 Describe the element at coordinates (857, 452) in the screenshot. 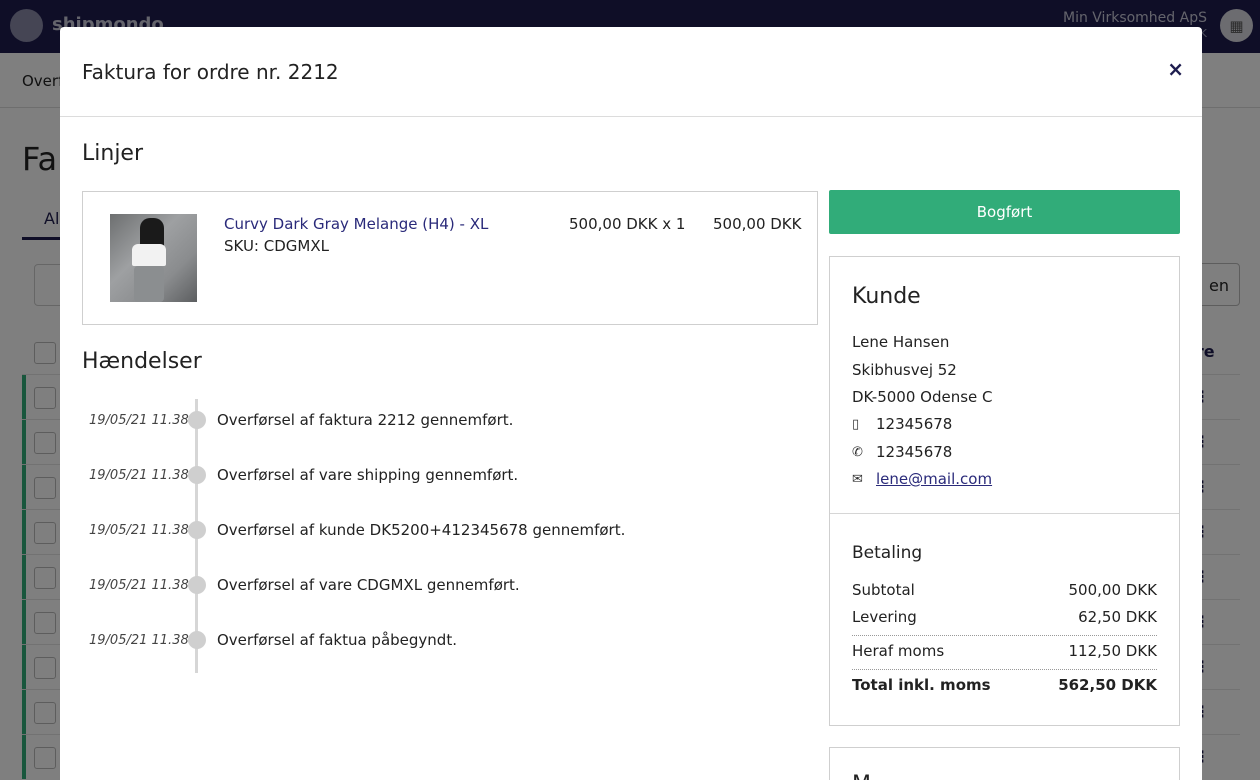

I see `phone-icon: ✆` at that location.